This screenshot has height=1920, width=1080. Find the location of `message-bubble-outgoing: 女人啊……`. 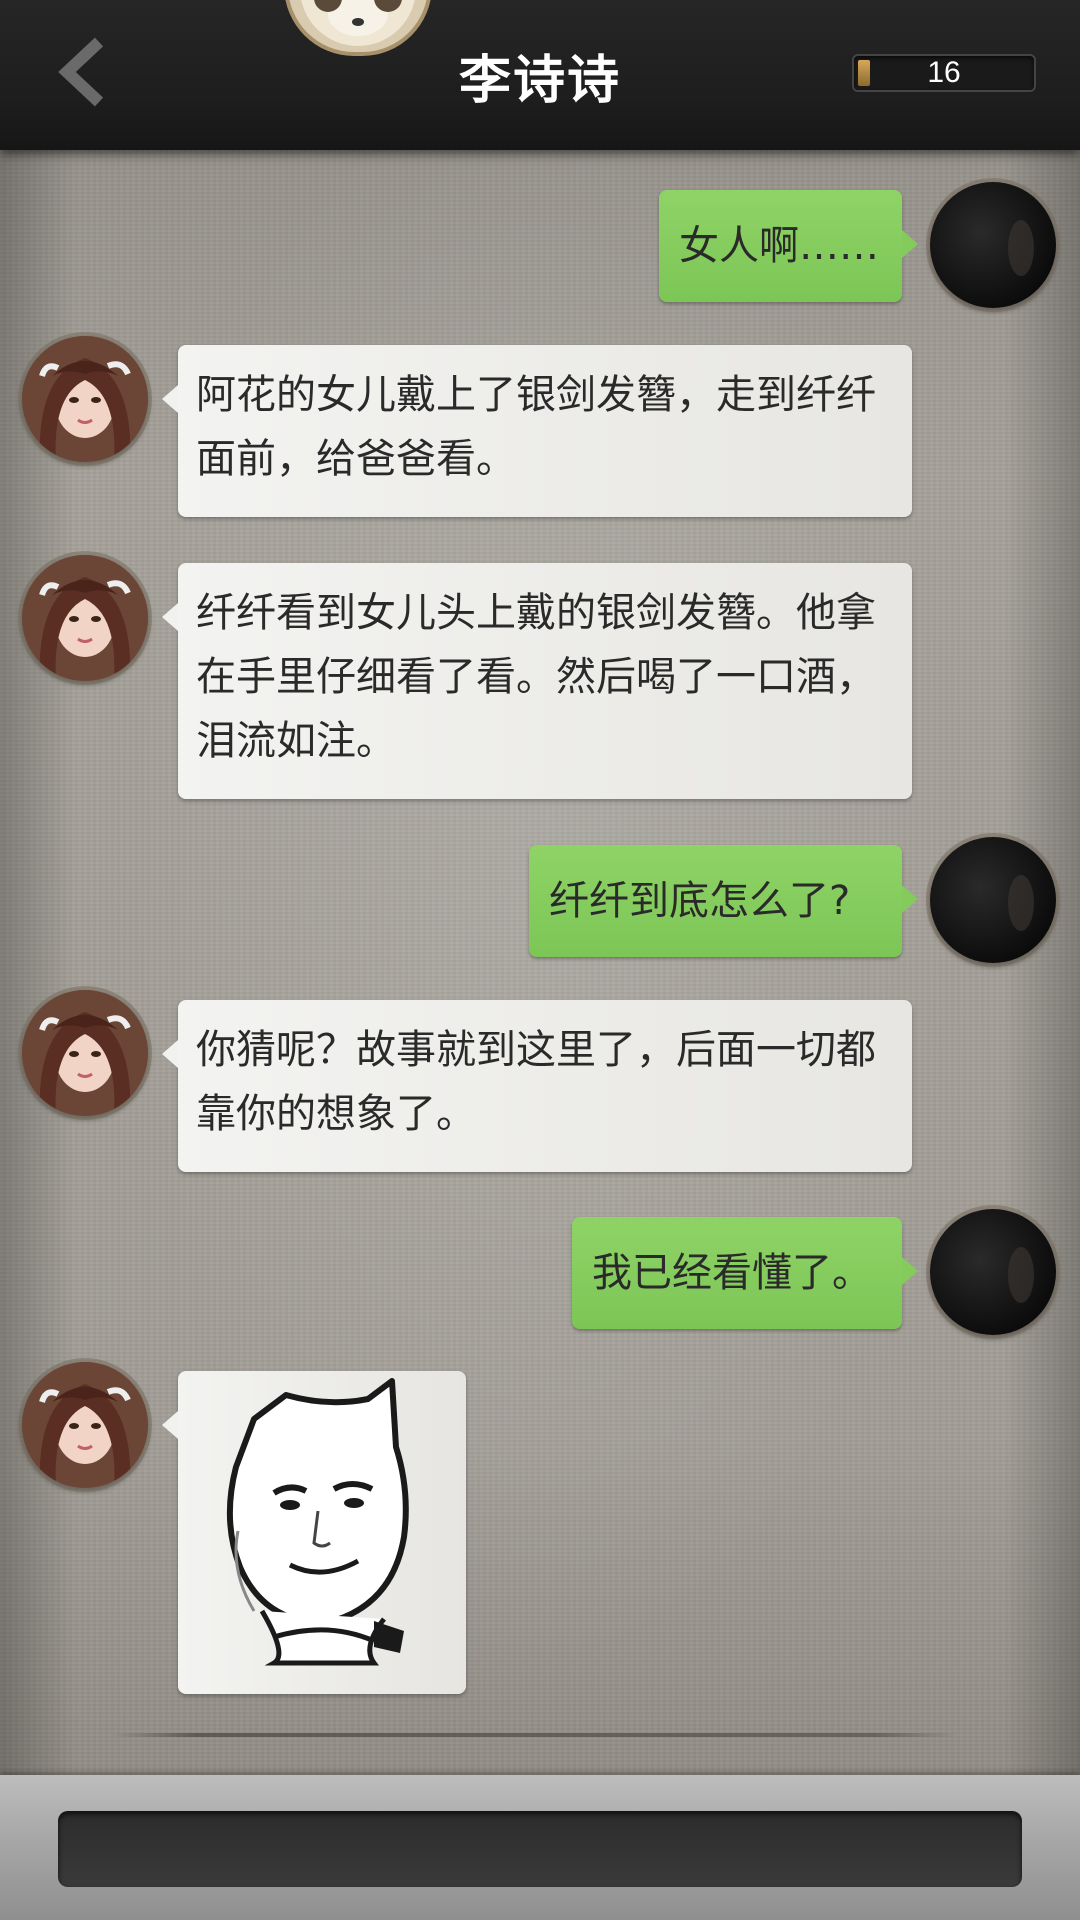

message-bubble-outgoing: 女人啊…… is located at coordinates (788, 246).